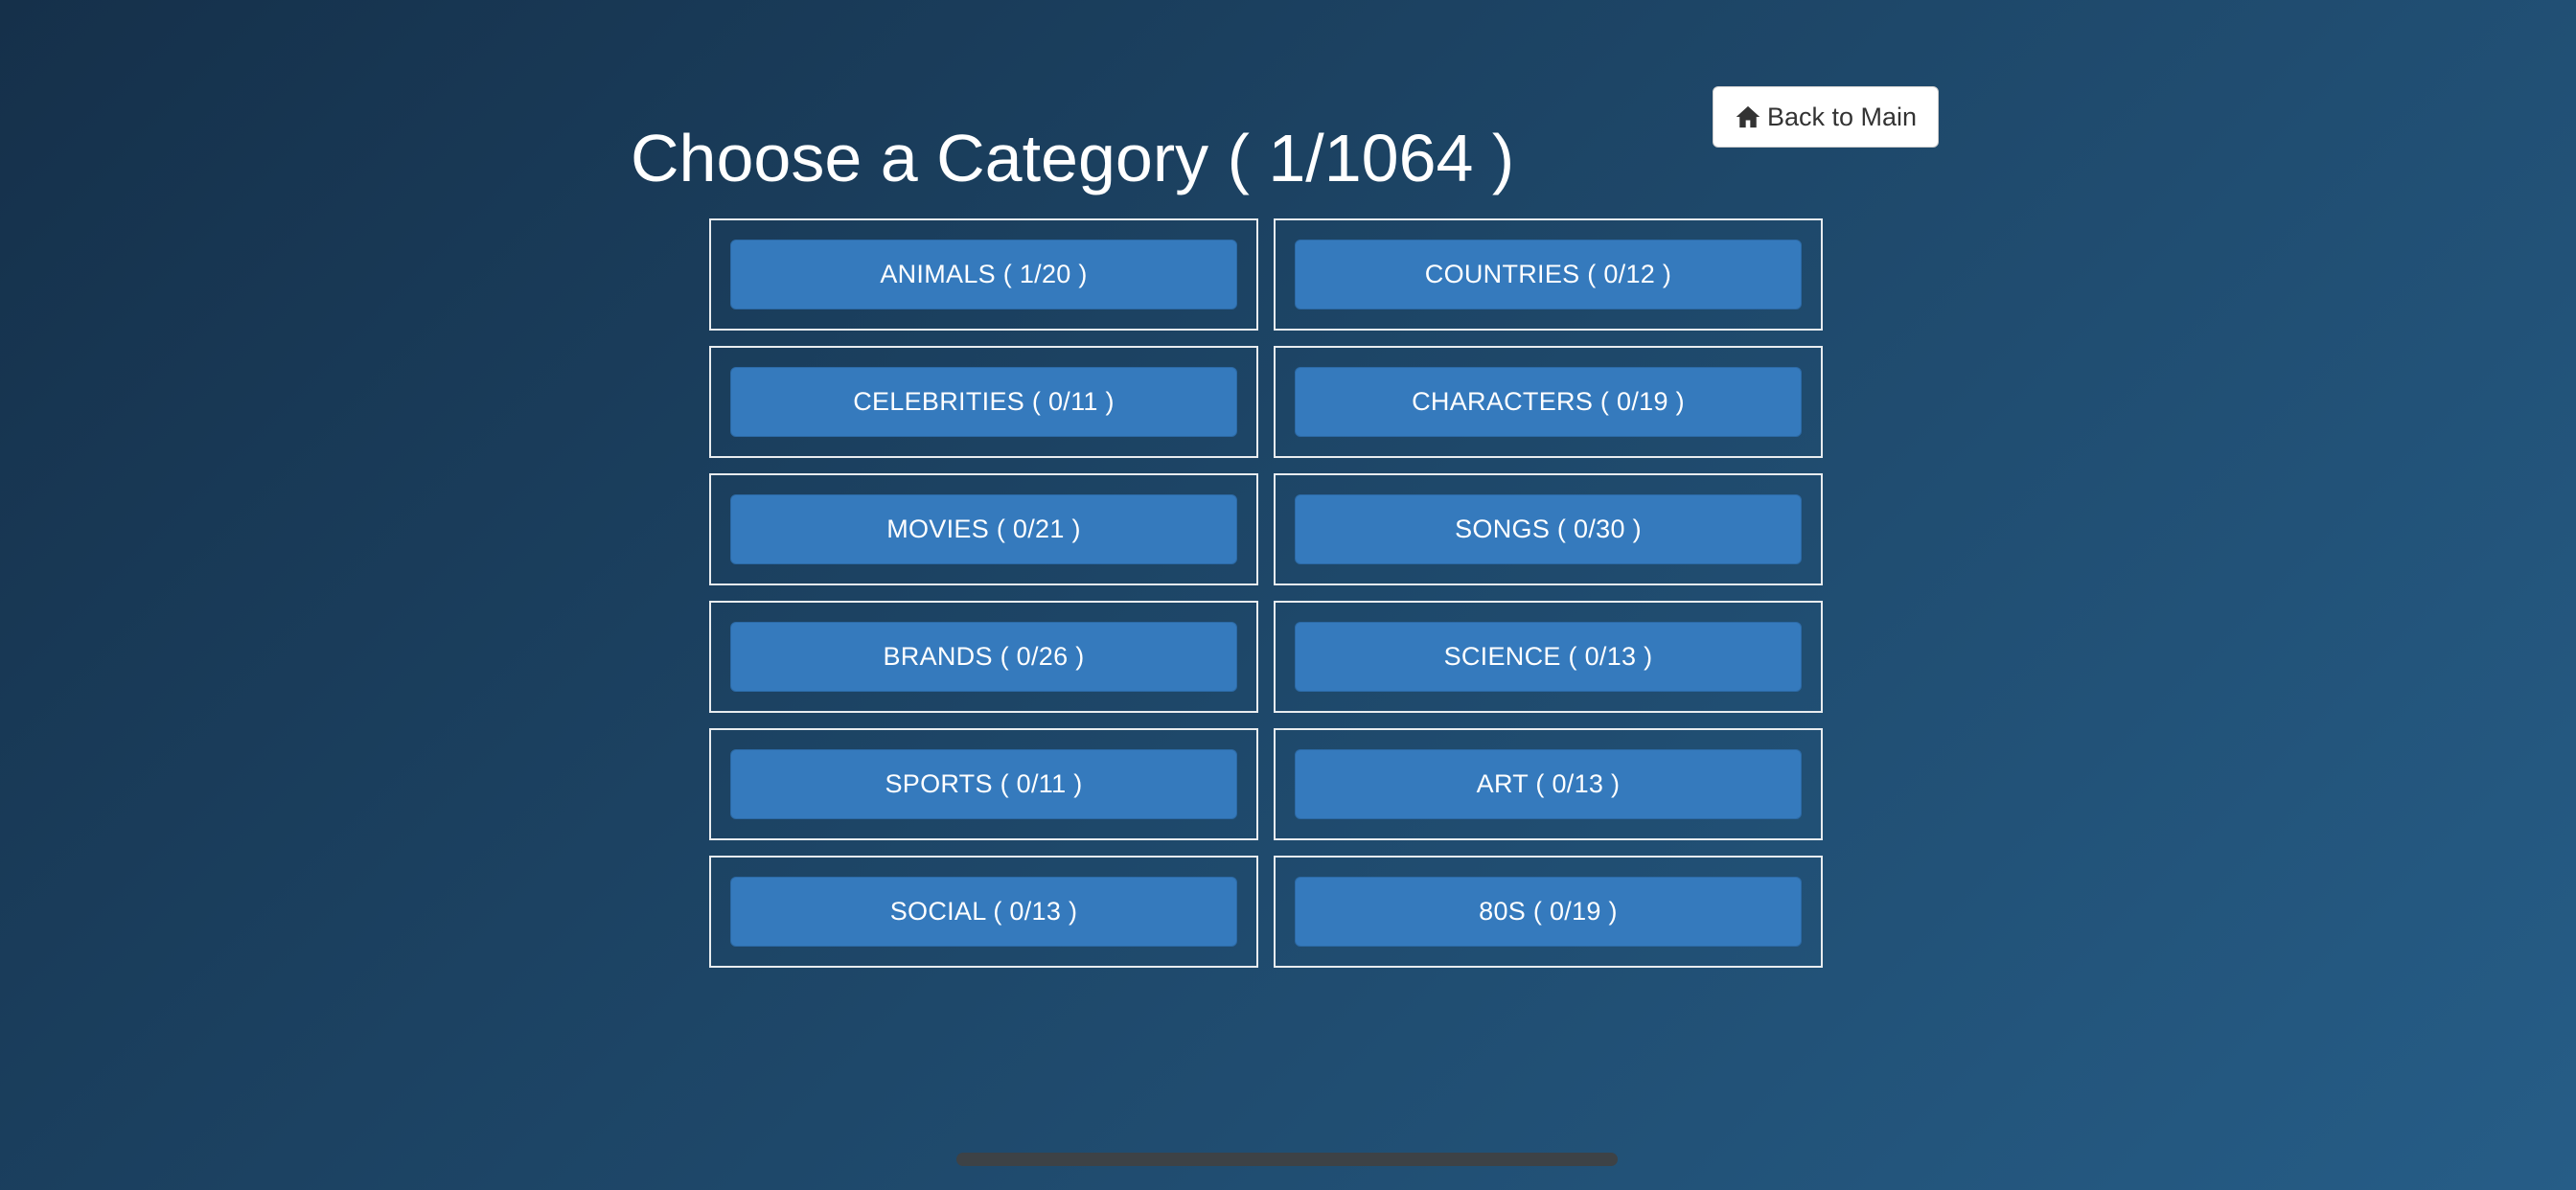 Image resolution: width=2576 pixels, height=1190 pixels. I want to click on category-button-brands: BRANDS ( 0/26 ), so click(983, 657).